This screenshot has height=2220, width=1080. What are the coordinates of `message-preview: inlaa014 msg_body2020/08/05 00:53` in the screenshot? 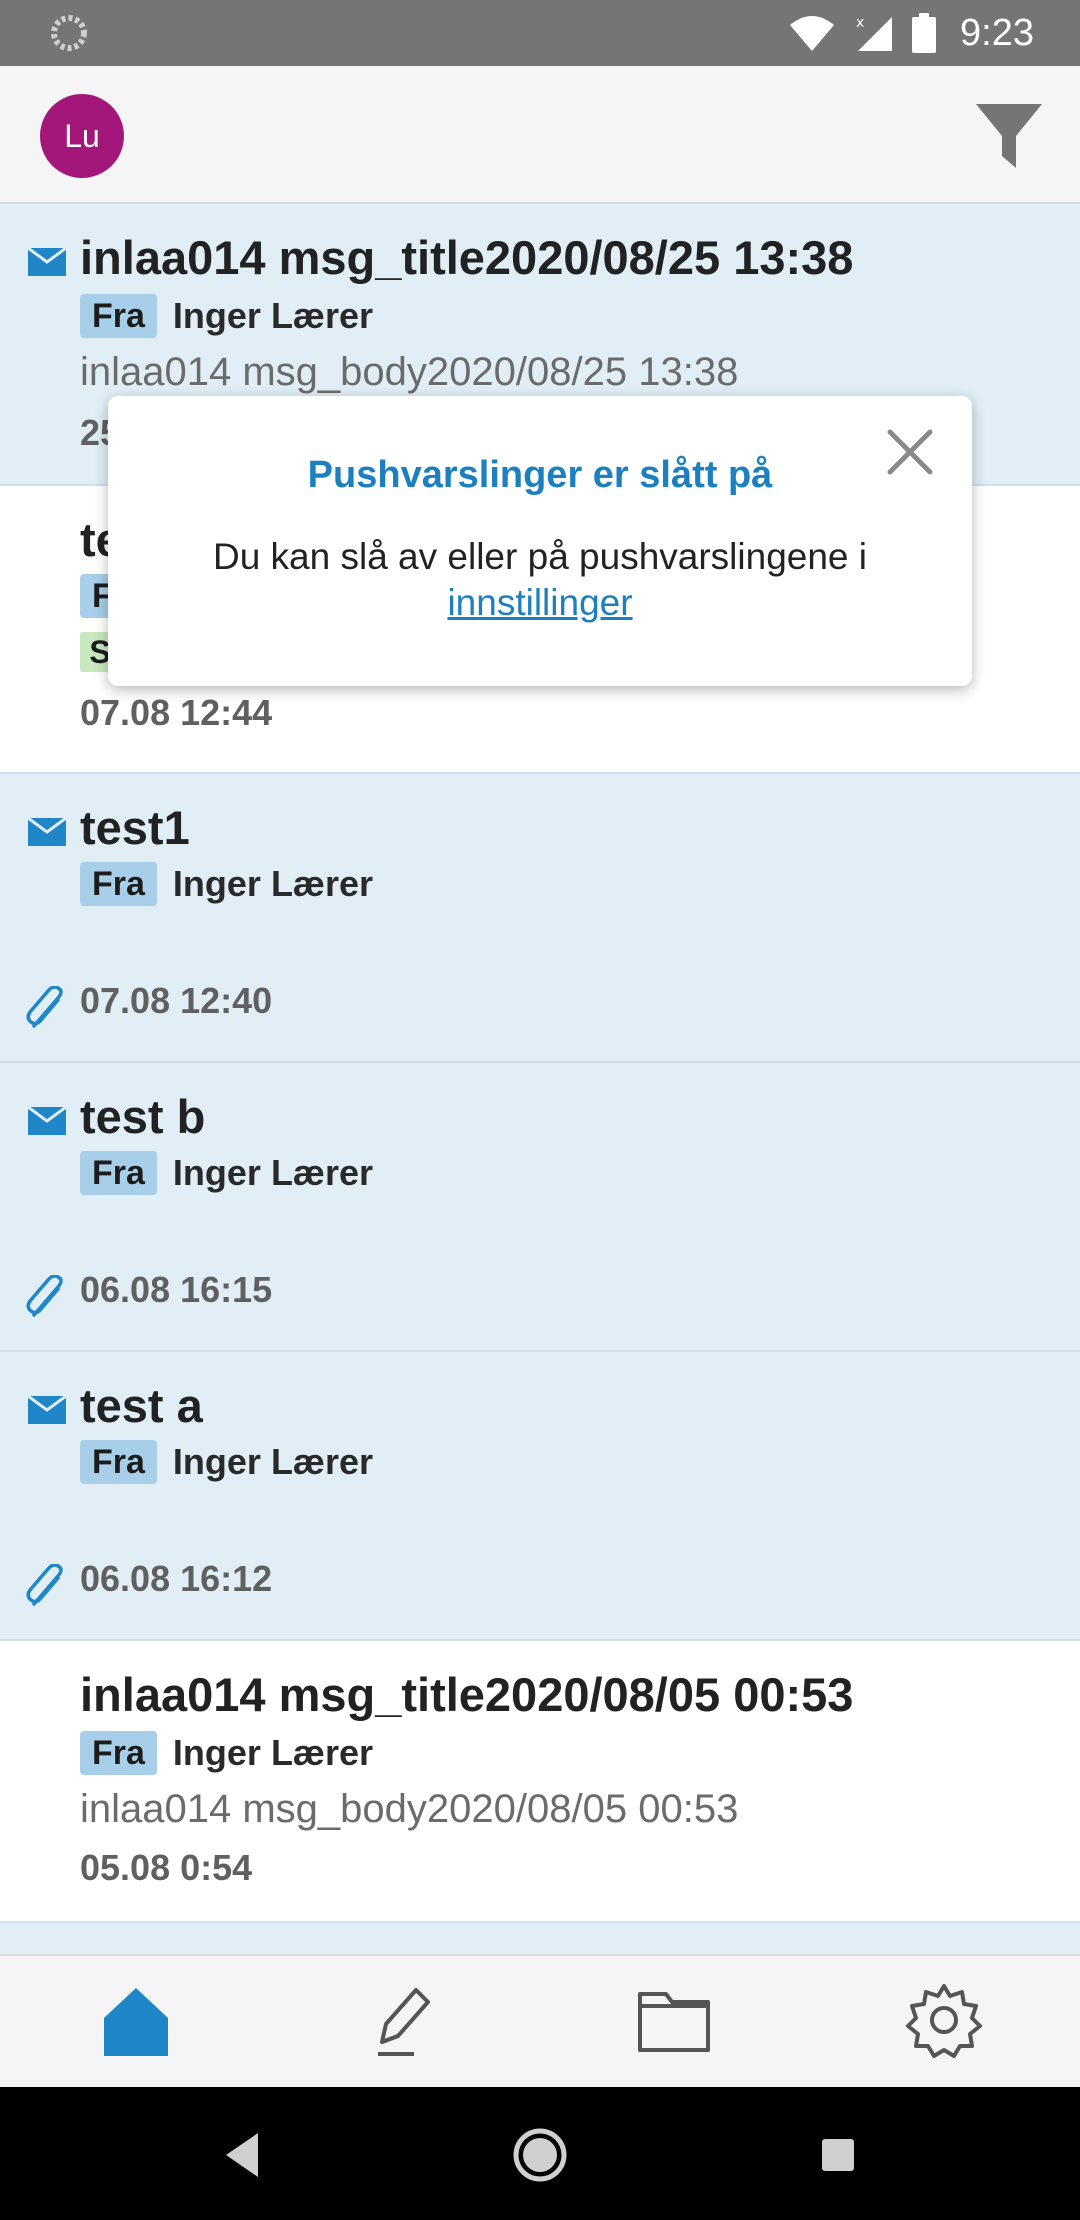 It's located at (409, 1809).